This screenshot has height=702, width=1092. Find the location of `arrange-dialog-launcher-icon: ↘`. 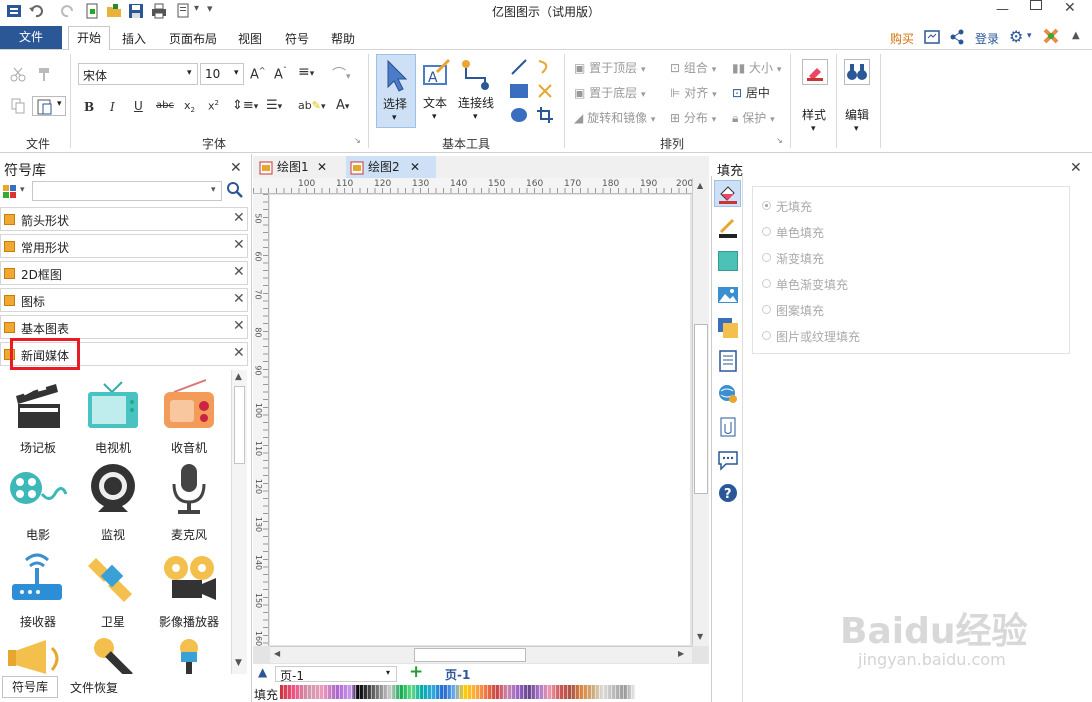

arrange-dialog-launcher-icon: ↘ is located at coordinates (779, 140).